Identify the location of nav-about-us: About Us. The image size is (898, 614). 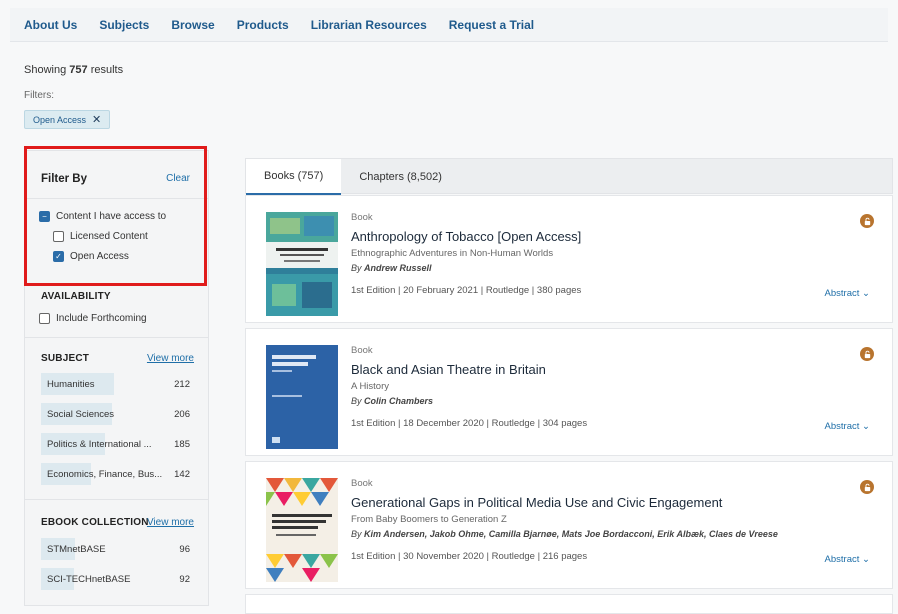
(50, 25).